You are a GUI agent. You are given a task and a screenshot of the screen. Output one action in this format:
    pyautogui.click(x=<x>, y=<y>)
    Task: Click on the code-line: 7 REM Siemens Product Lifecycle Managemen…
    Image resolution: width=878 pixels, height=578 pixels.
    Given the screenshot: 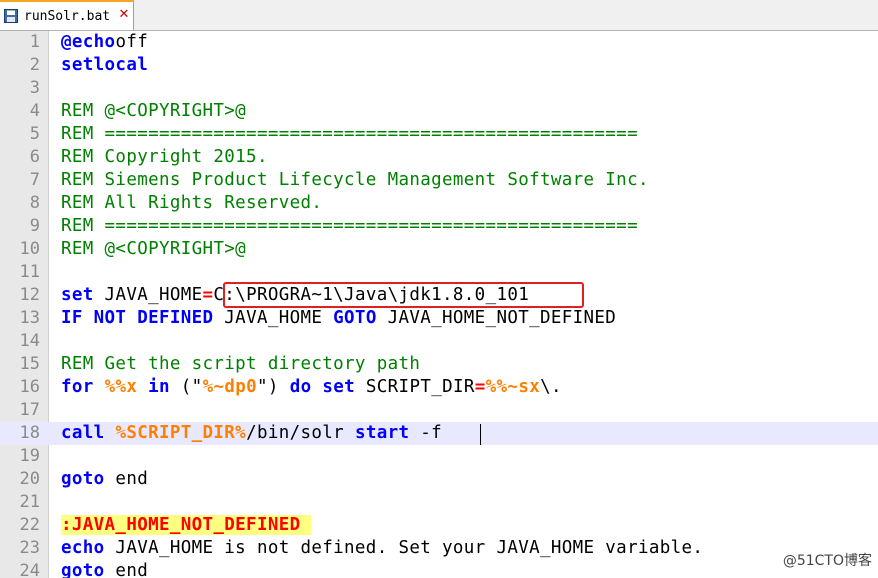 What is the action you would take?
    pyautogui.click(x=439, y=180)
    